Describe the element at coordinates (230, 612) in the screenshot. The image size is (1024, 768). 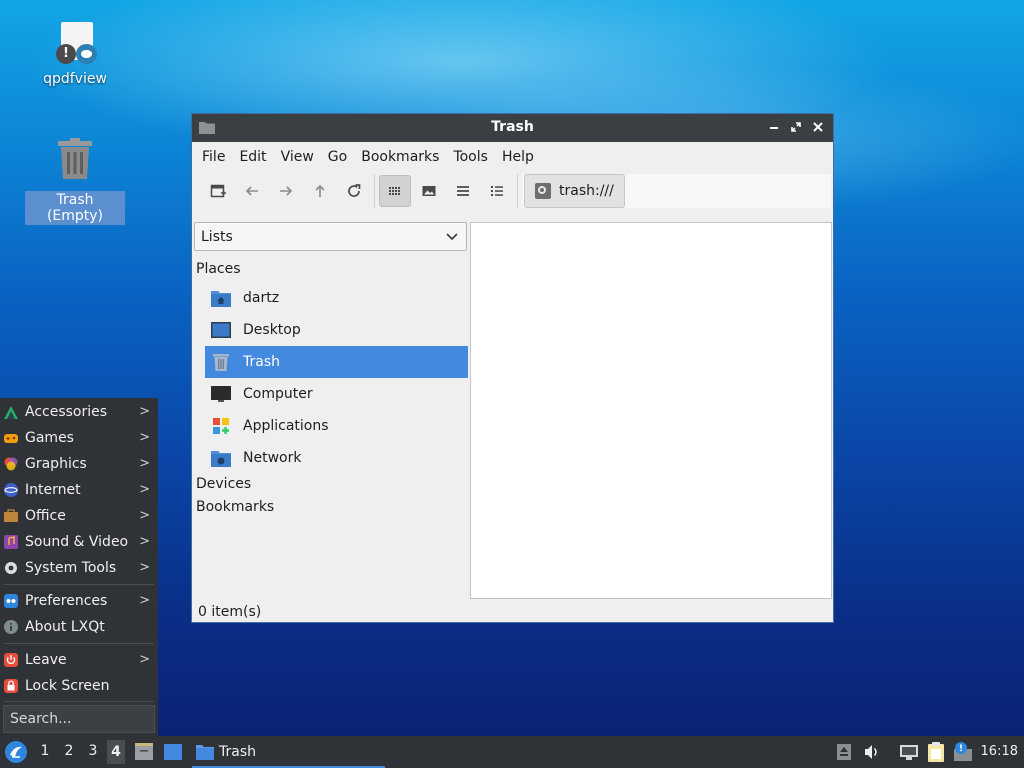
I see `status-bar: 0 item(s)` at that location.